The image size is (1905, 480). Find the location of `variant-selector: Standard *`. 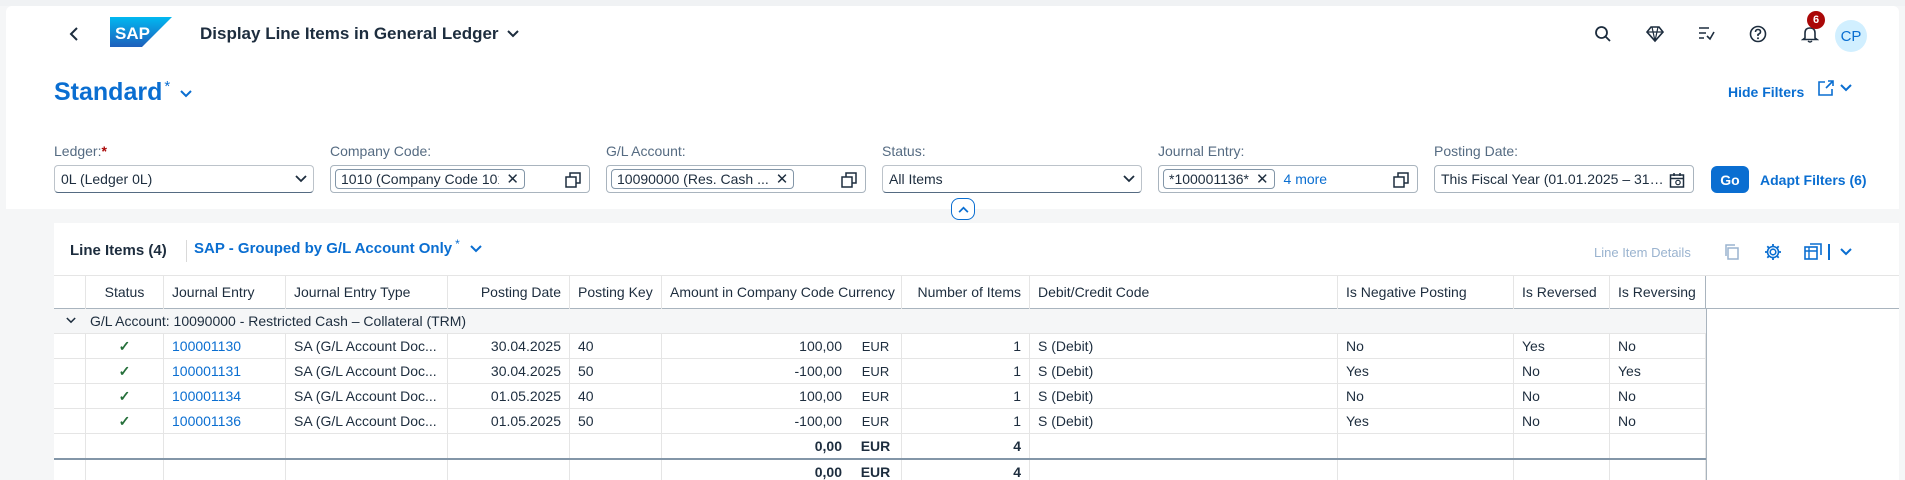

variant-selector: Standard * is located at coordinates (123, 92).